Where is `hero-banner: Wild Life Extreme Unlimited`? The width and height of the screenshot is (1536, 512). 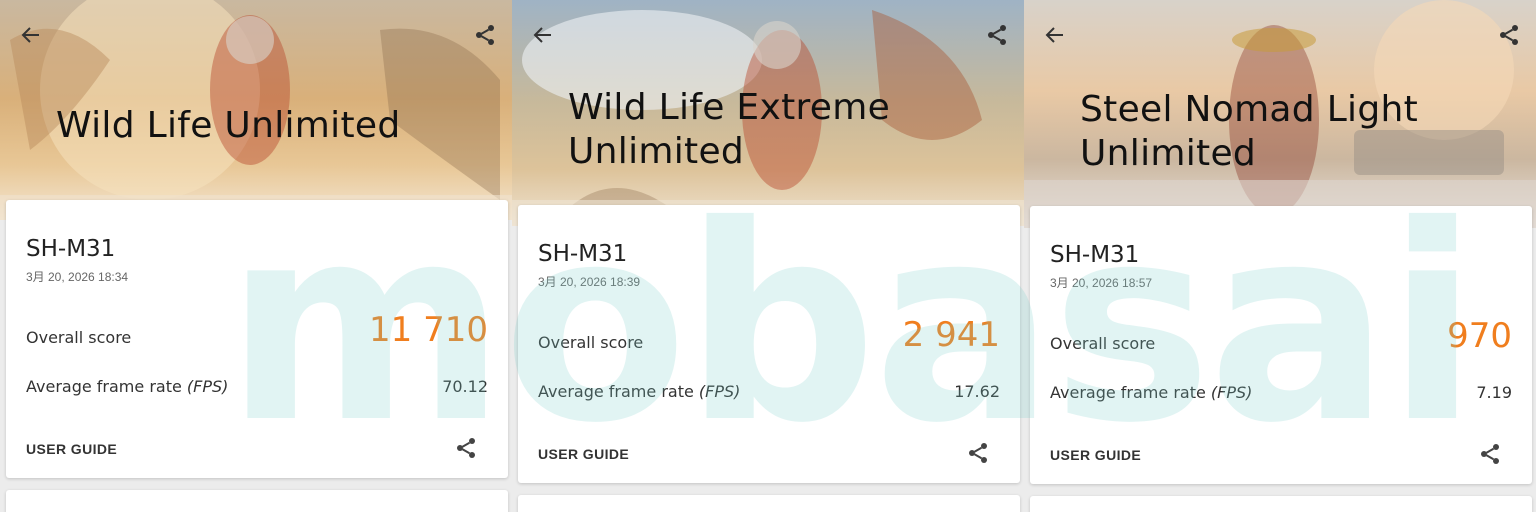 hero-banner: Wild Life Extreme Unlimited is located at coordinates (768, 113).